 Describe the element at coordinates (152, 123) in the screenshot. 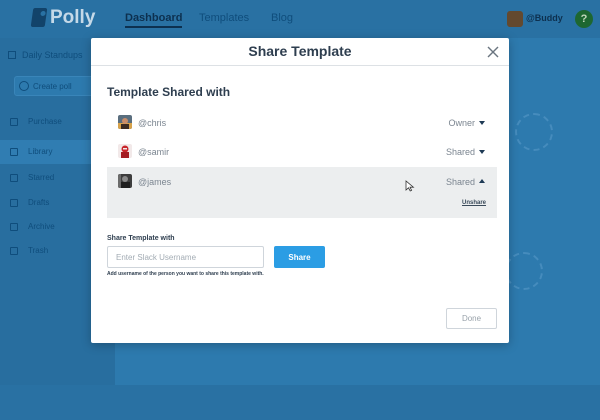

I see `username: @chris` at that location.